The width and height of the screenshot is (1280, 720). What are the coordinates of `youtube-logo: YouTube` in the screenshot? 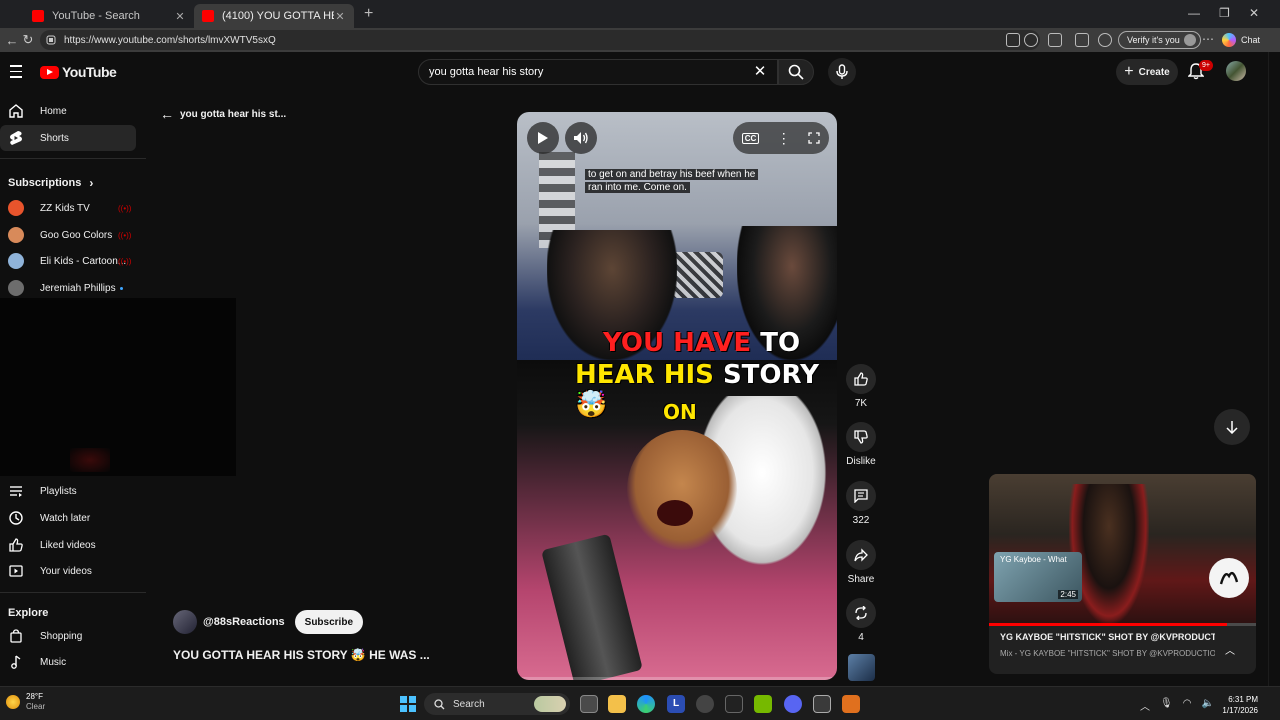 It's located at (78, 72).